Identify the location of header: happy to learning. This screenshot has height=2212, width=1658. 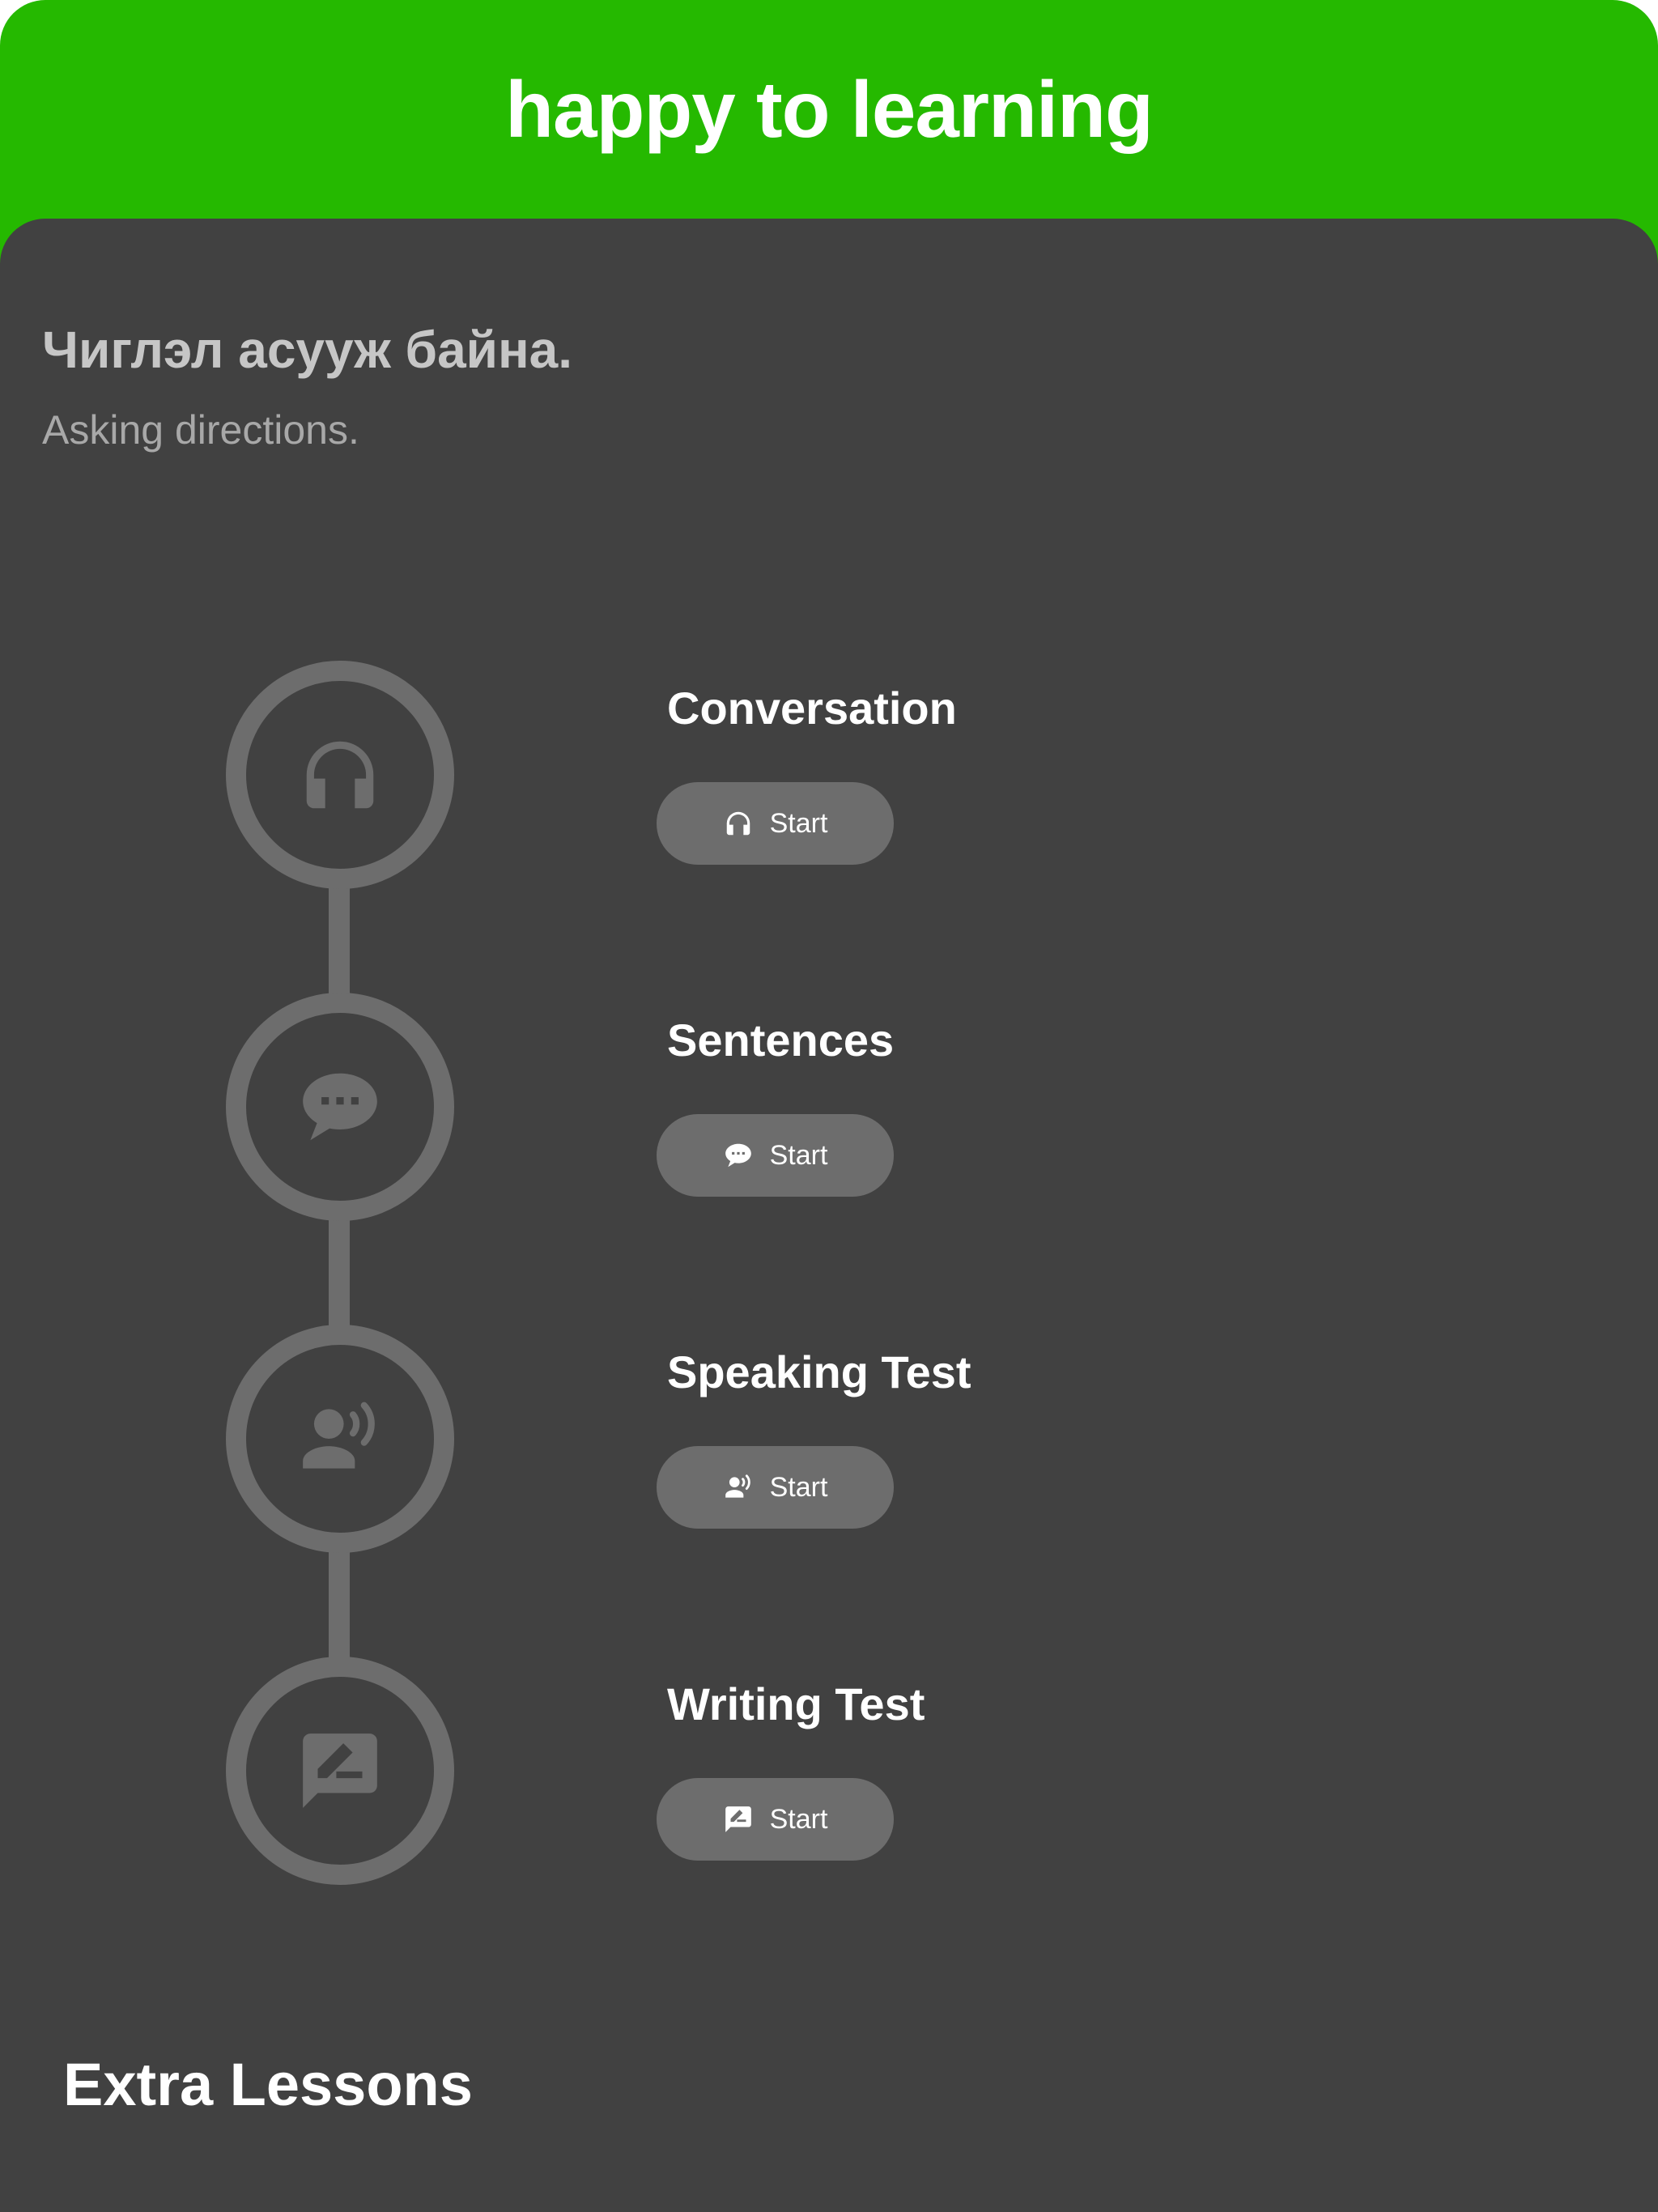
(829, 110).